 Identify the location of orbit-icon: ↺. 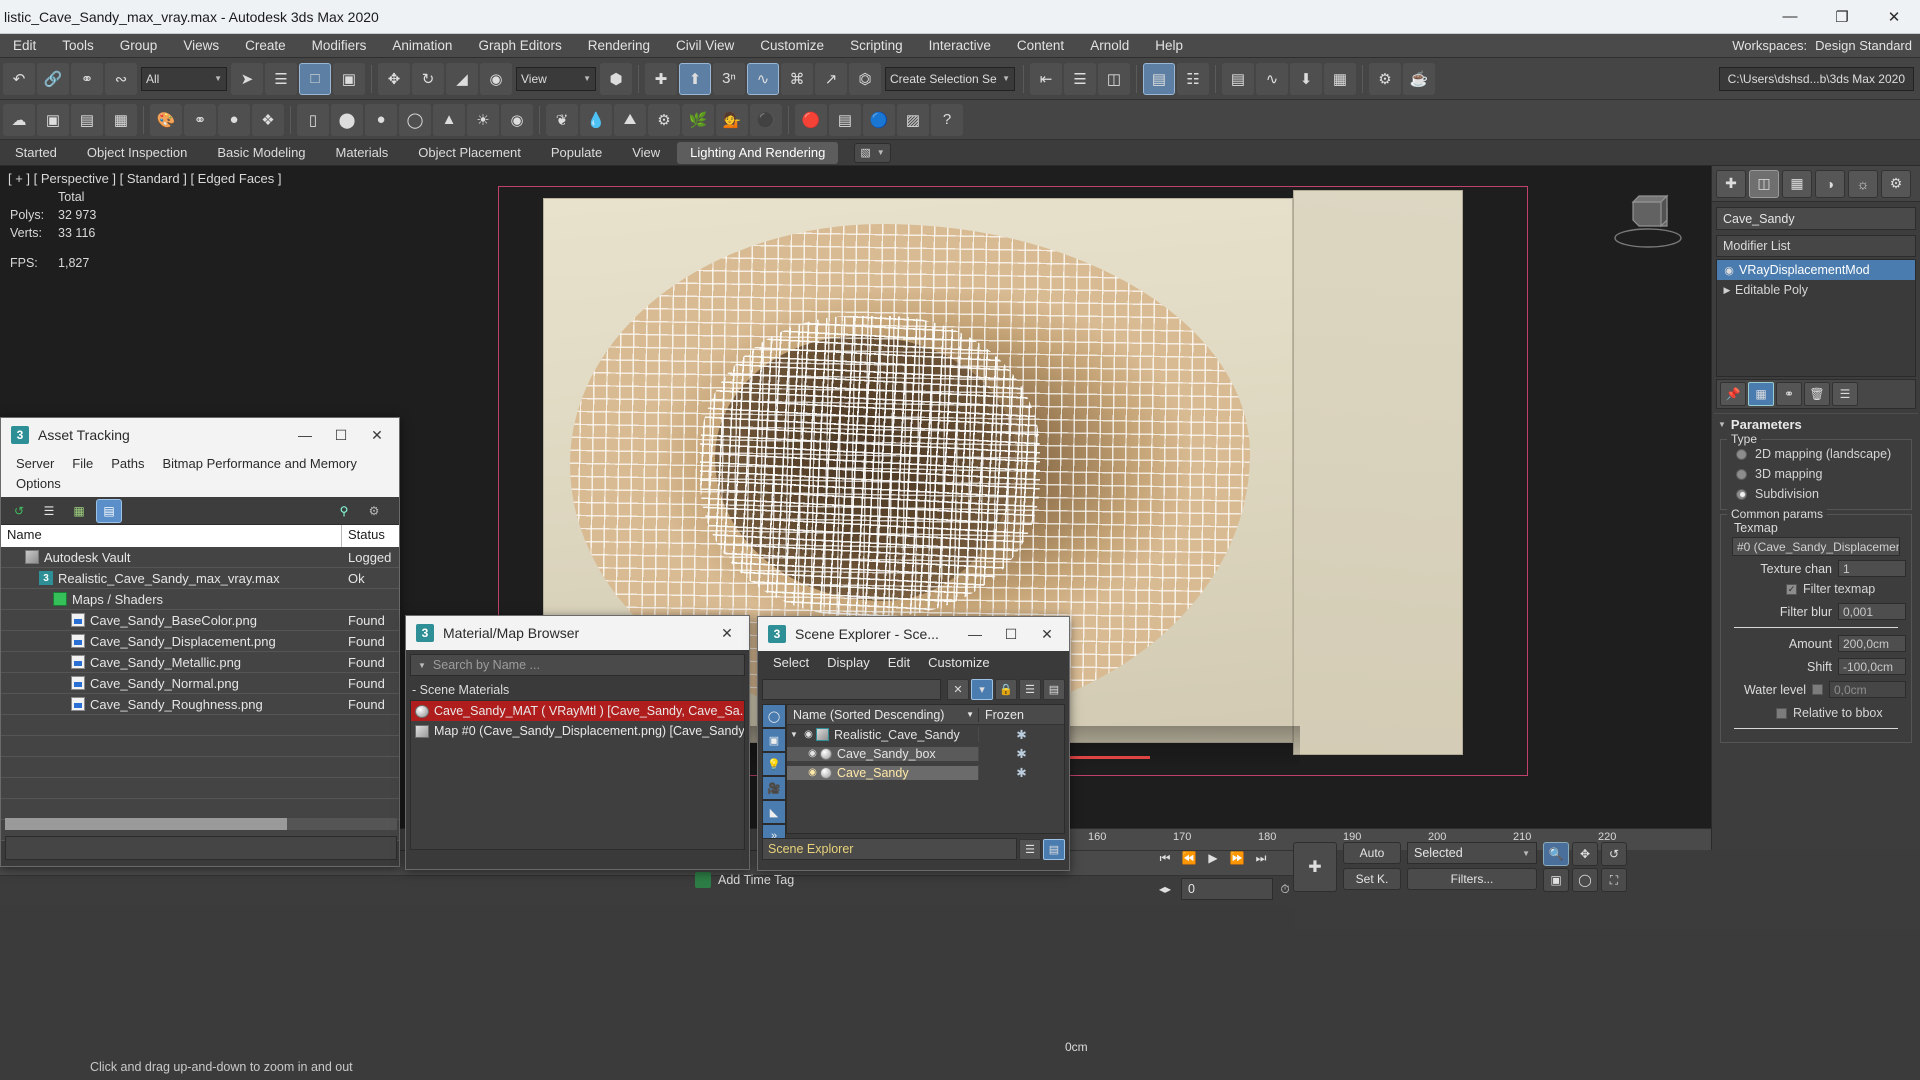
(1614, 854).